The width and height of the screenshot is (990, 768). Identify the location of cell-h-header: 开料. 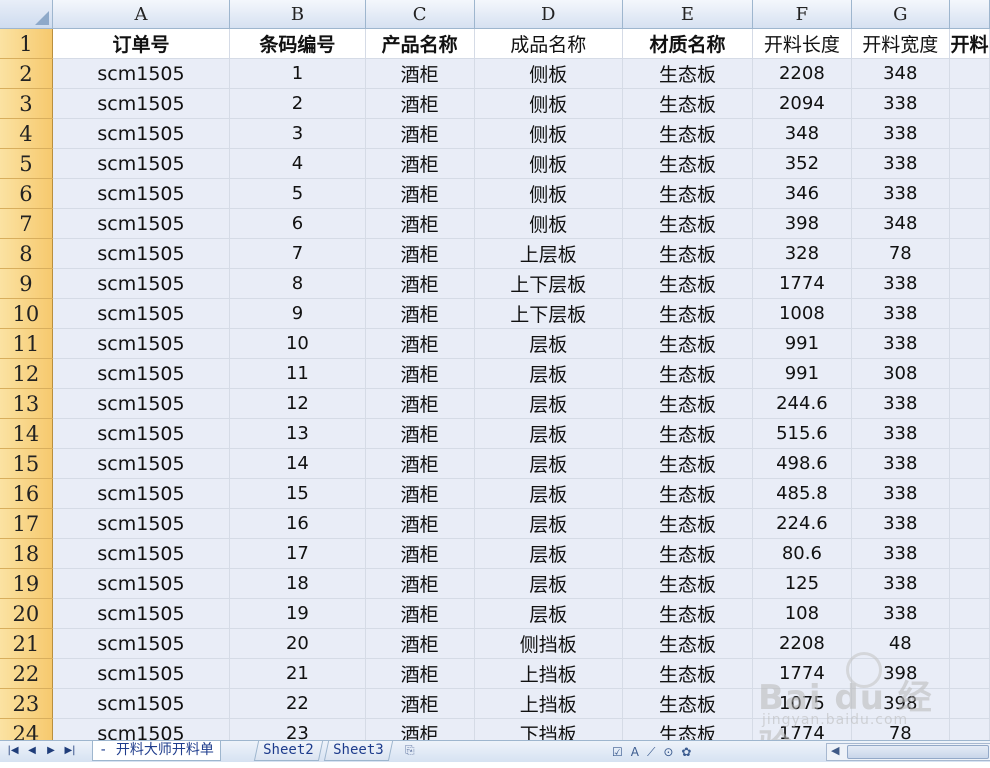
(969, 43).